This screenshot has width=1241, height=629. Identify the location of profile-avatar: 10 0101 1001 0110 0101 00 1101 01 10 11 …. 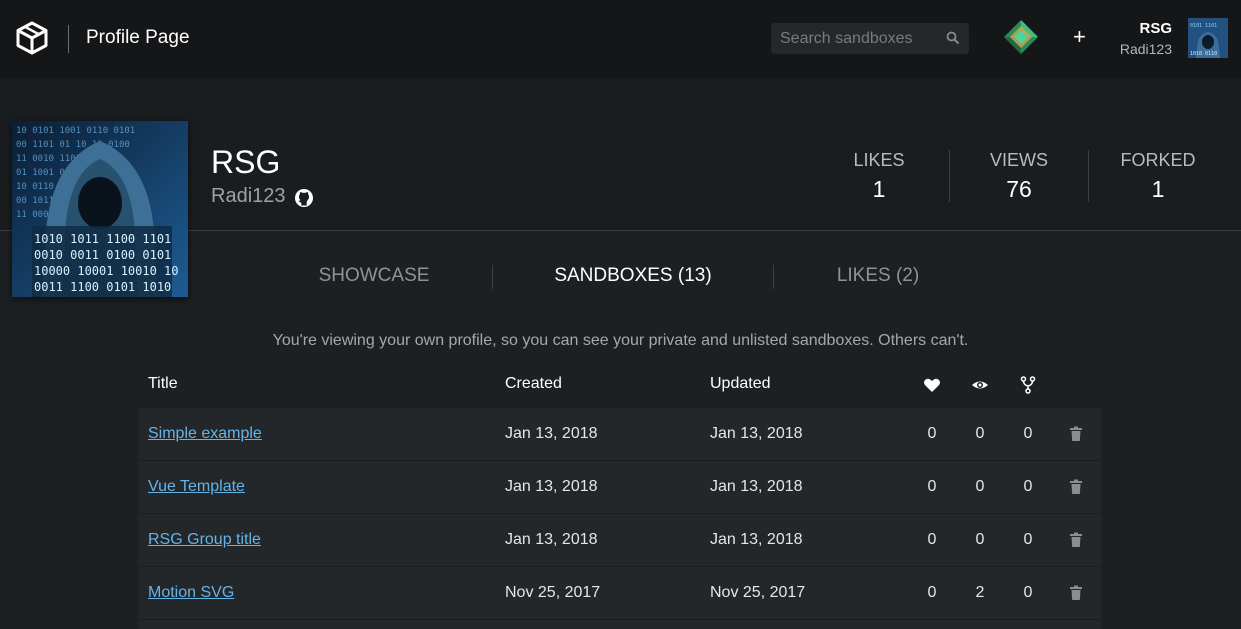
(100, 209).